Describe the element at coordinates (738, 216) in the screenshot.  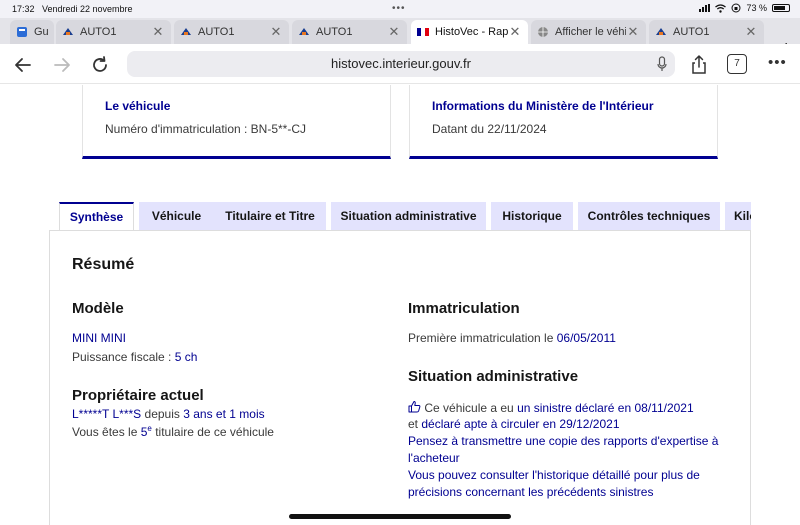
I see `tab-kilometrage: Kilo` at that location.